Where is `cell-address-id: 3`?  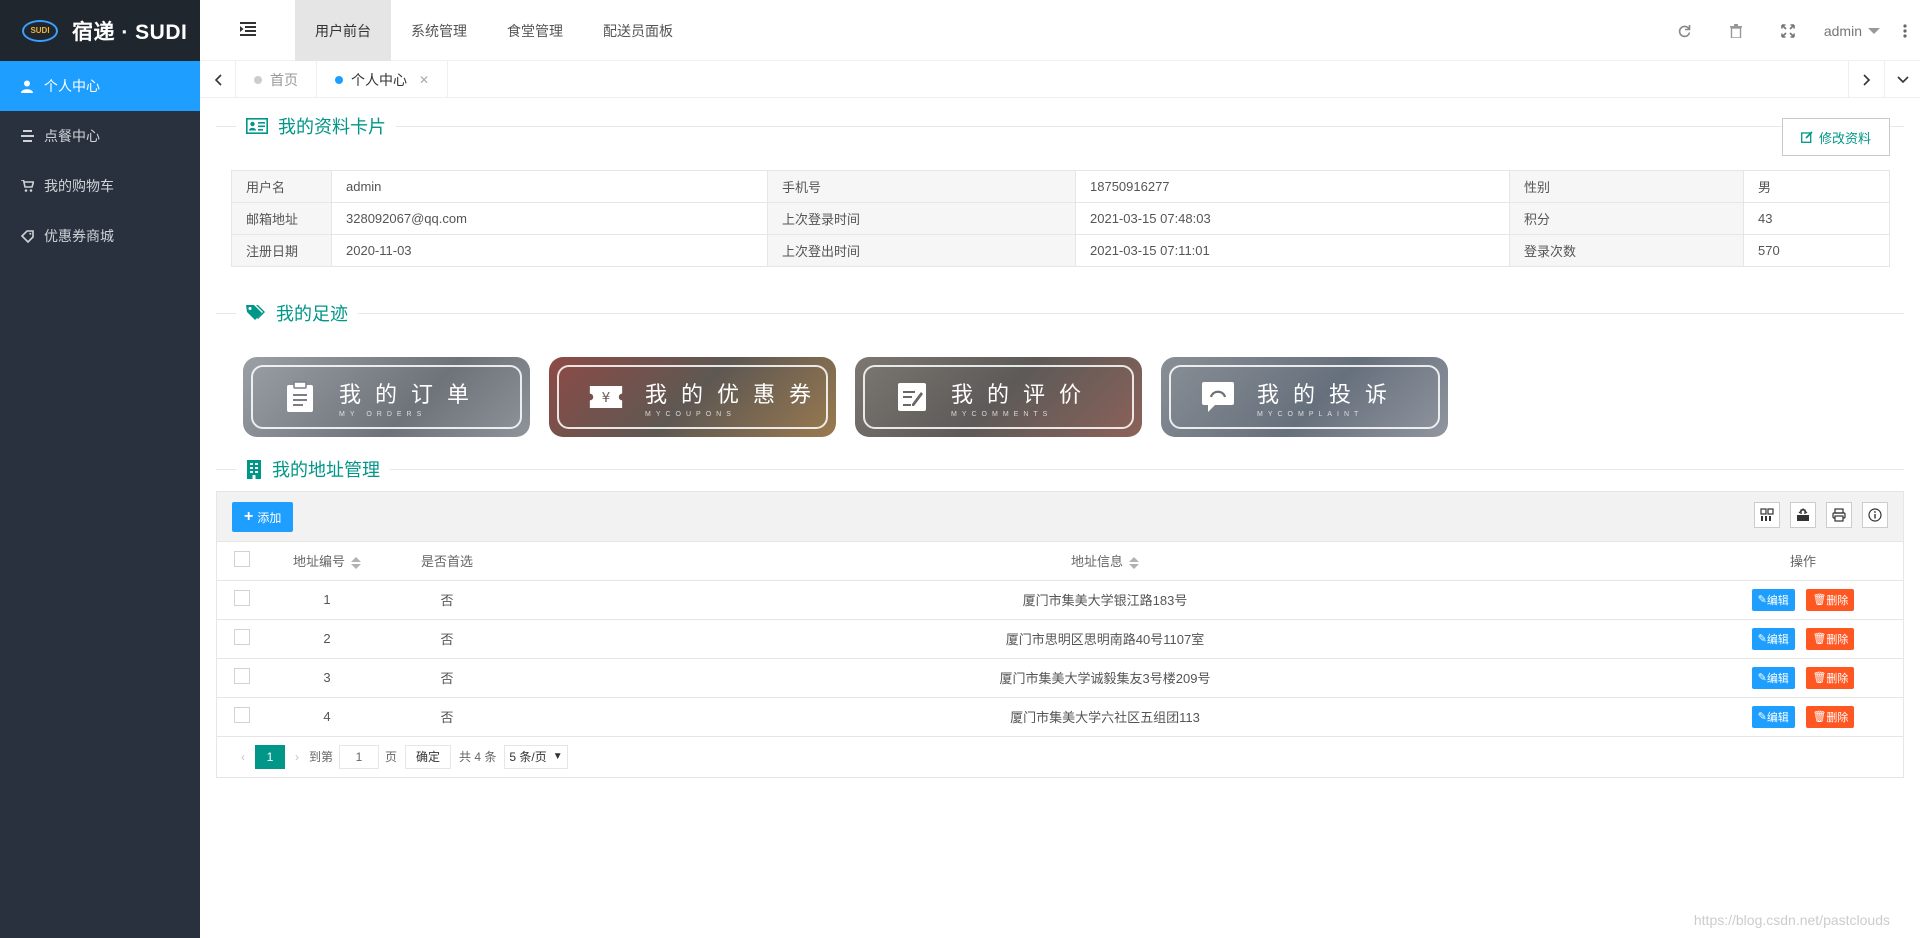
cell-address-id: 3 is located at coordinates (327, 678).